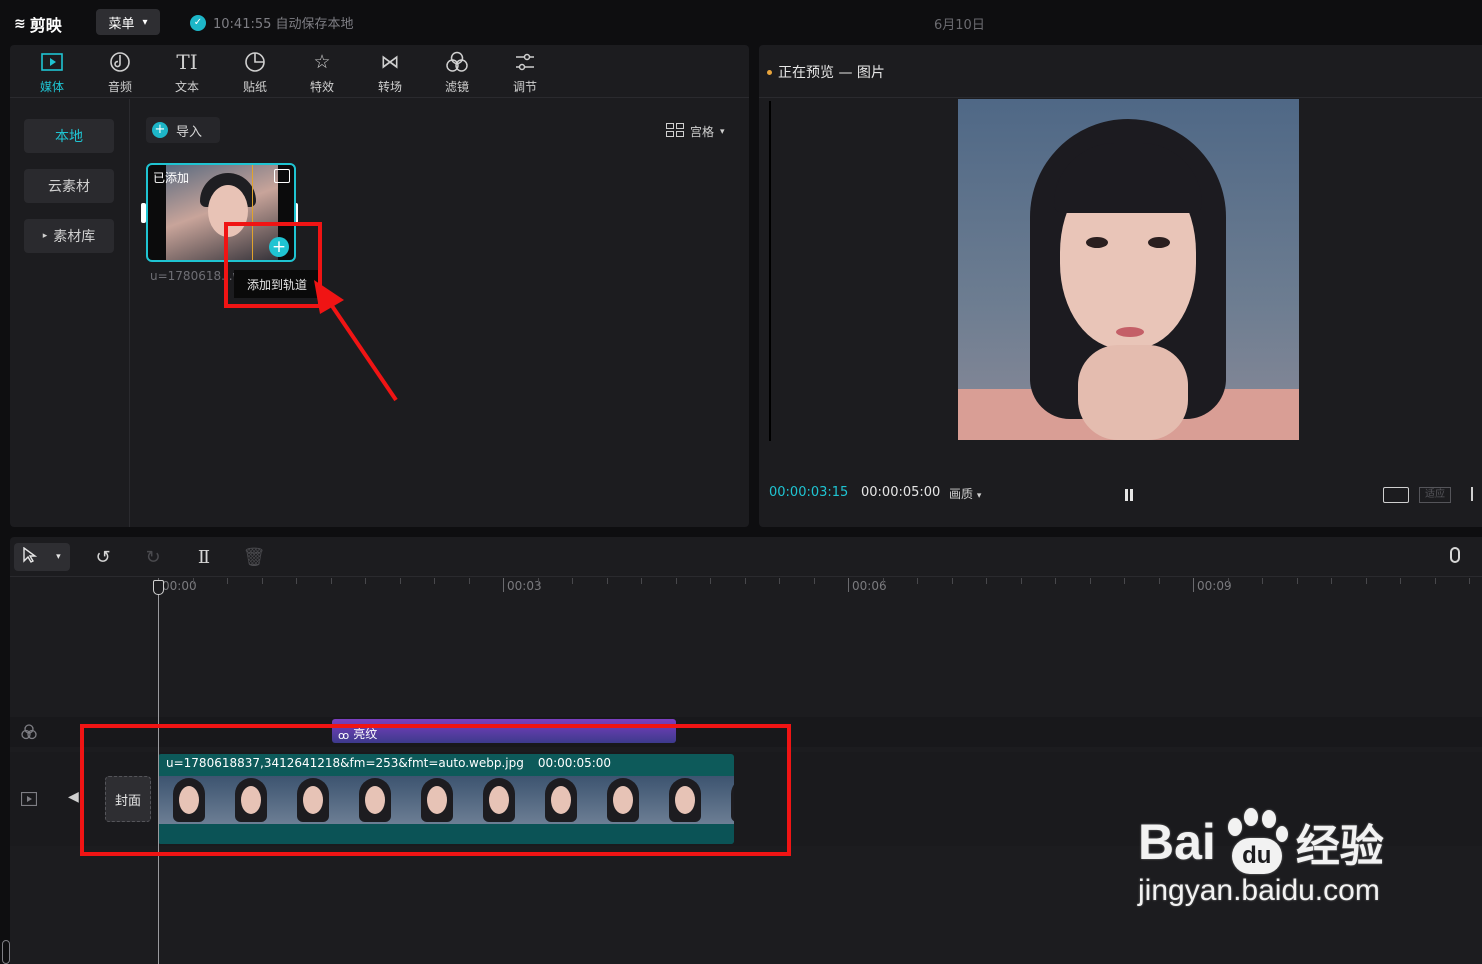  I want to click on ruler-label: 00:00, so click(179, 586).